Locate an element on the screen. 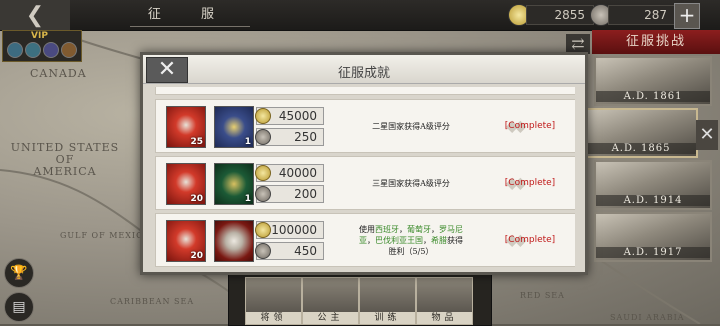 The height and width of the screenshot is (326, 720). achievement-description: 三星国家获得A级评分 is located at coordinates (411, 183).